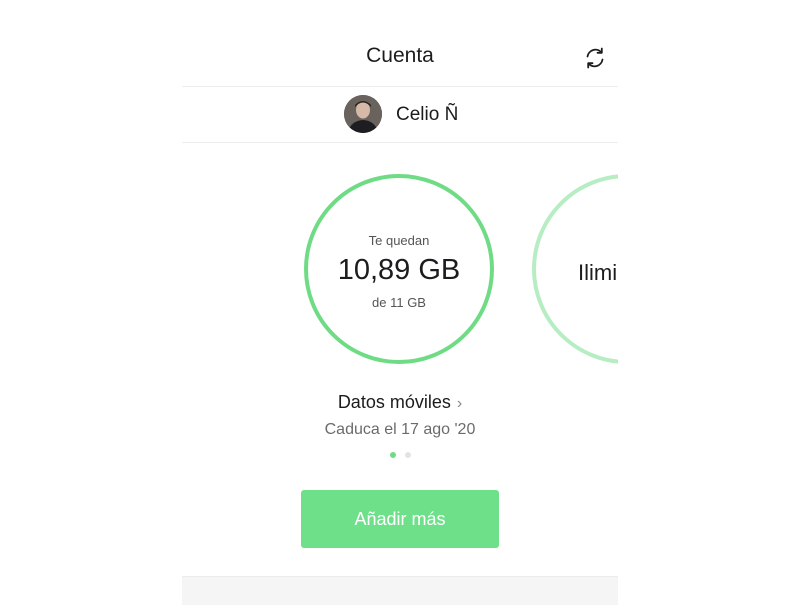  Describe the element at coordinates (394, 402) in the screenshot. I see `plan-title: Datos móviles` at that location.